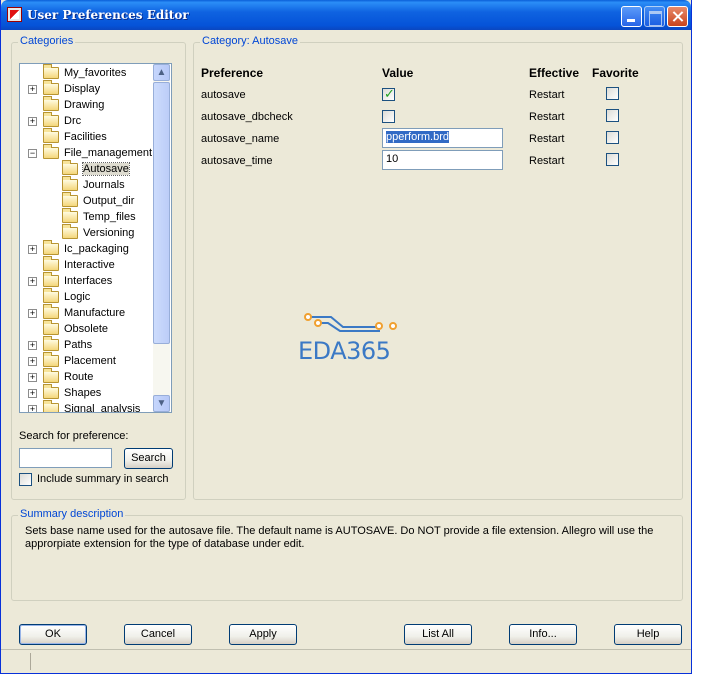 This screenshot has width=709, height=674. What do you see at coordinates (438, 634) in the screenshot?
I see `list-all-button: List All` at bounding box center [438, 634].